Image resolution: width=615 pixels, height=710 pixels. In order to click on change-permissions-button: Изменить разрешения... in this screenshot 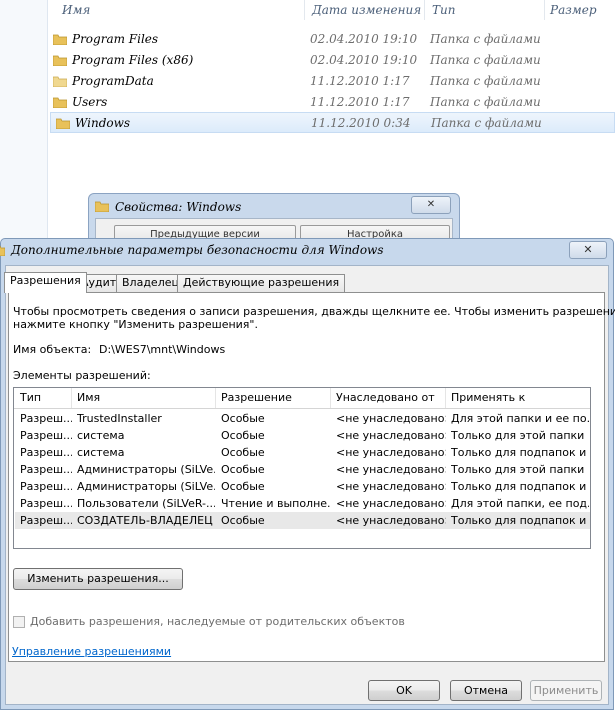, I will do `click(98, 579)`.